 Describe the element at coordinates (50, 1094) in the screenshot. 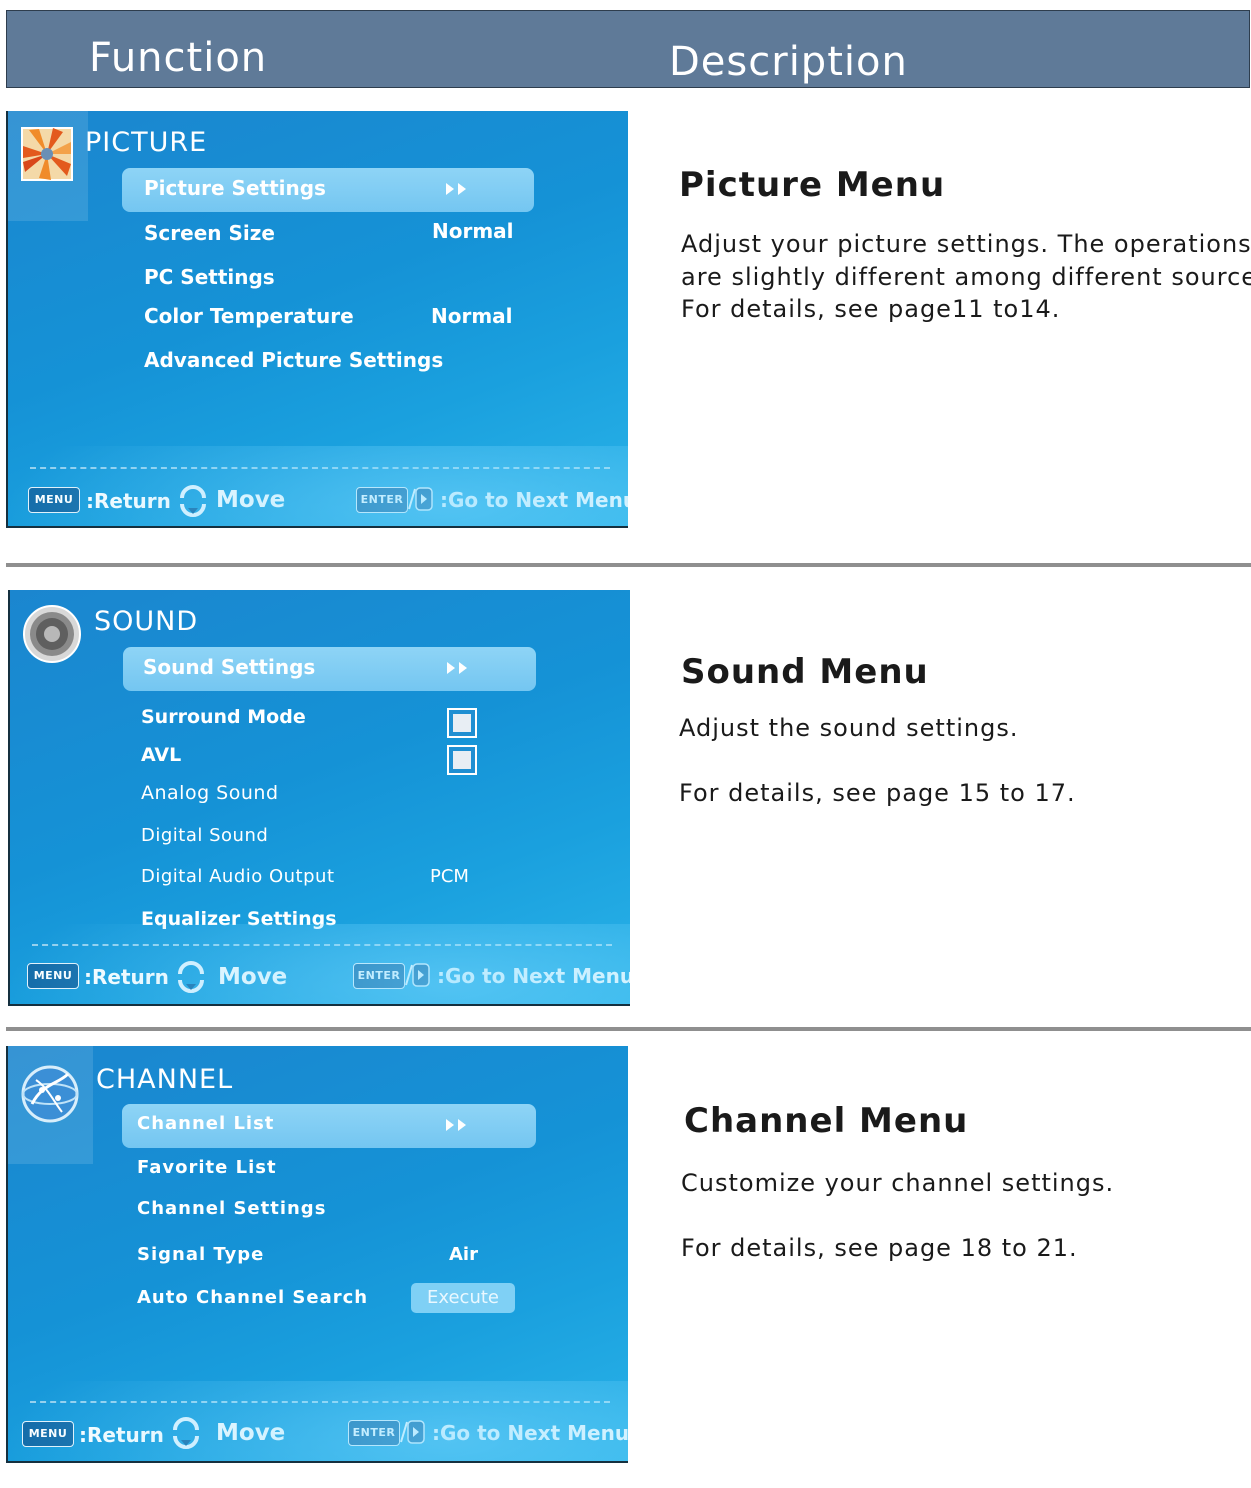

I see `globe-icon` at that location.